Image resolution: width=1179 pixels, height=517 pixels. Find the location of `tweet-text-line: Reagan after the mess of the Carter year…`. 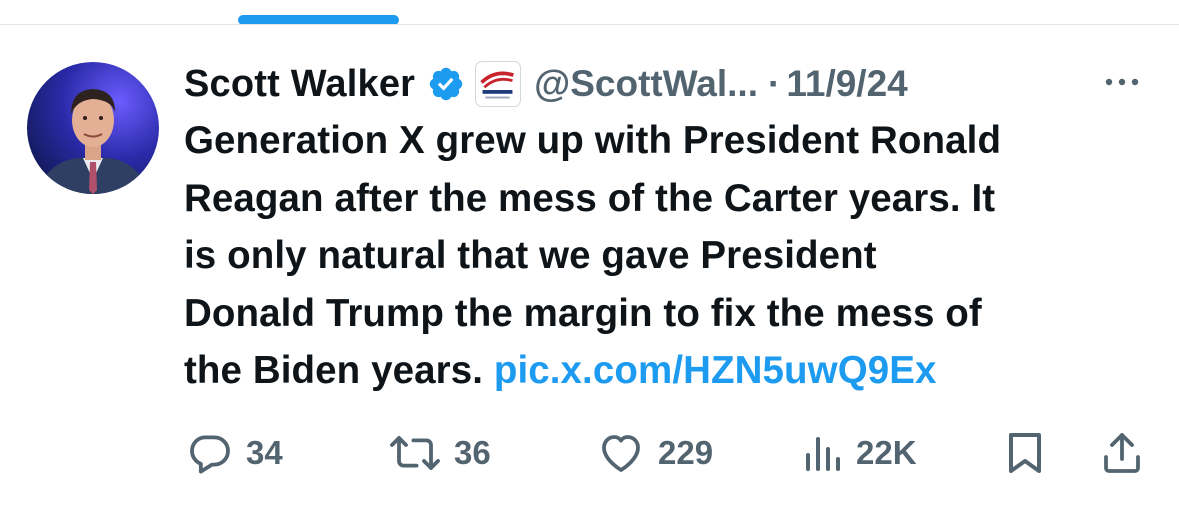

tweet-text-line: Reagan after the mess of the Carter year… is located at coordinates (590, 198).